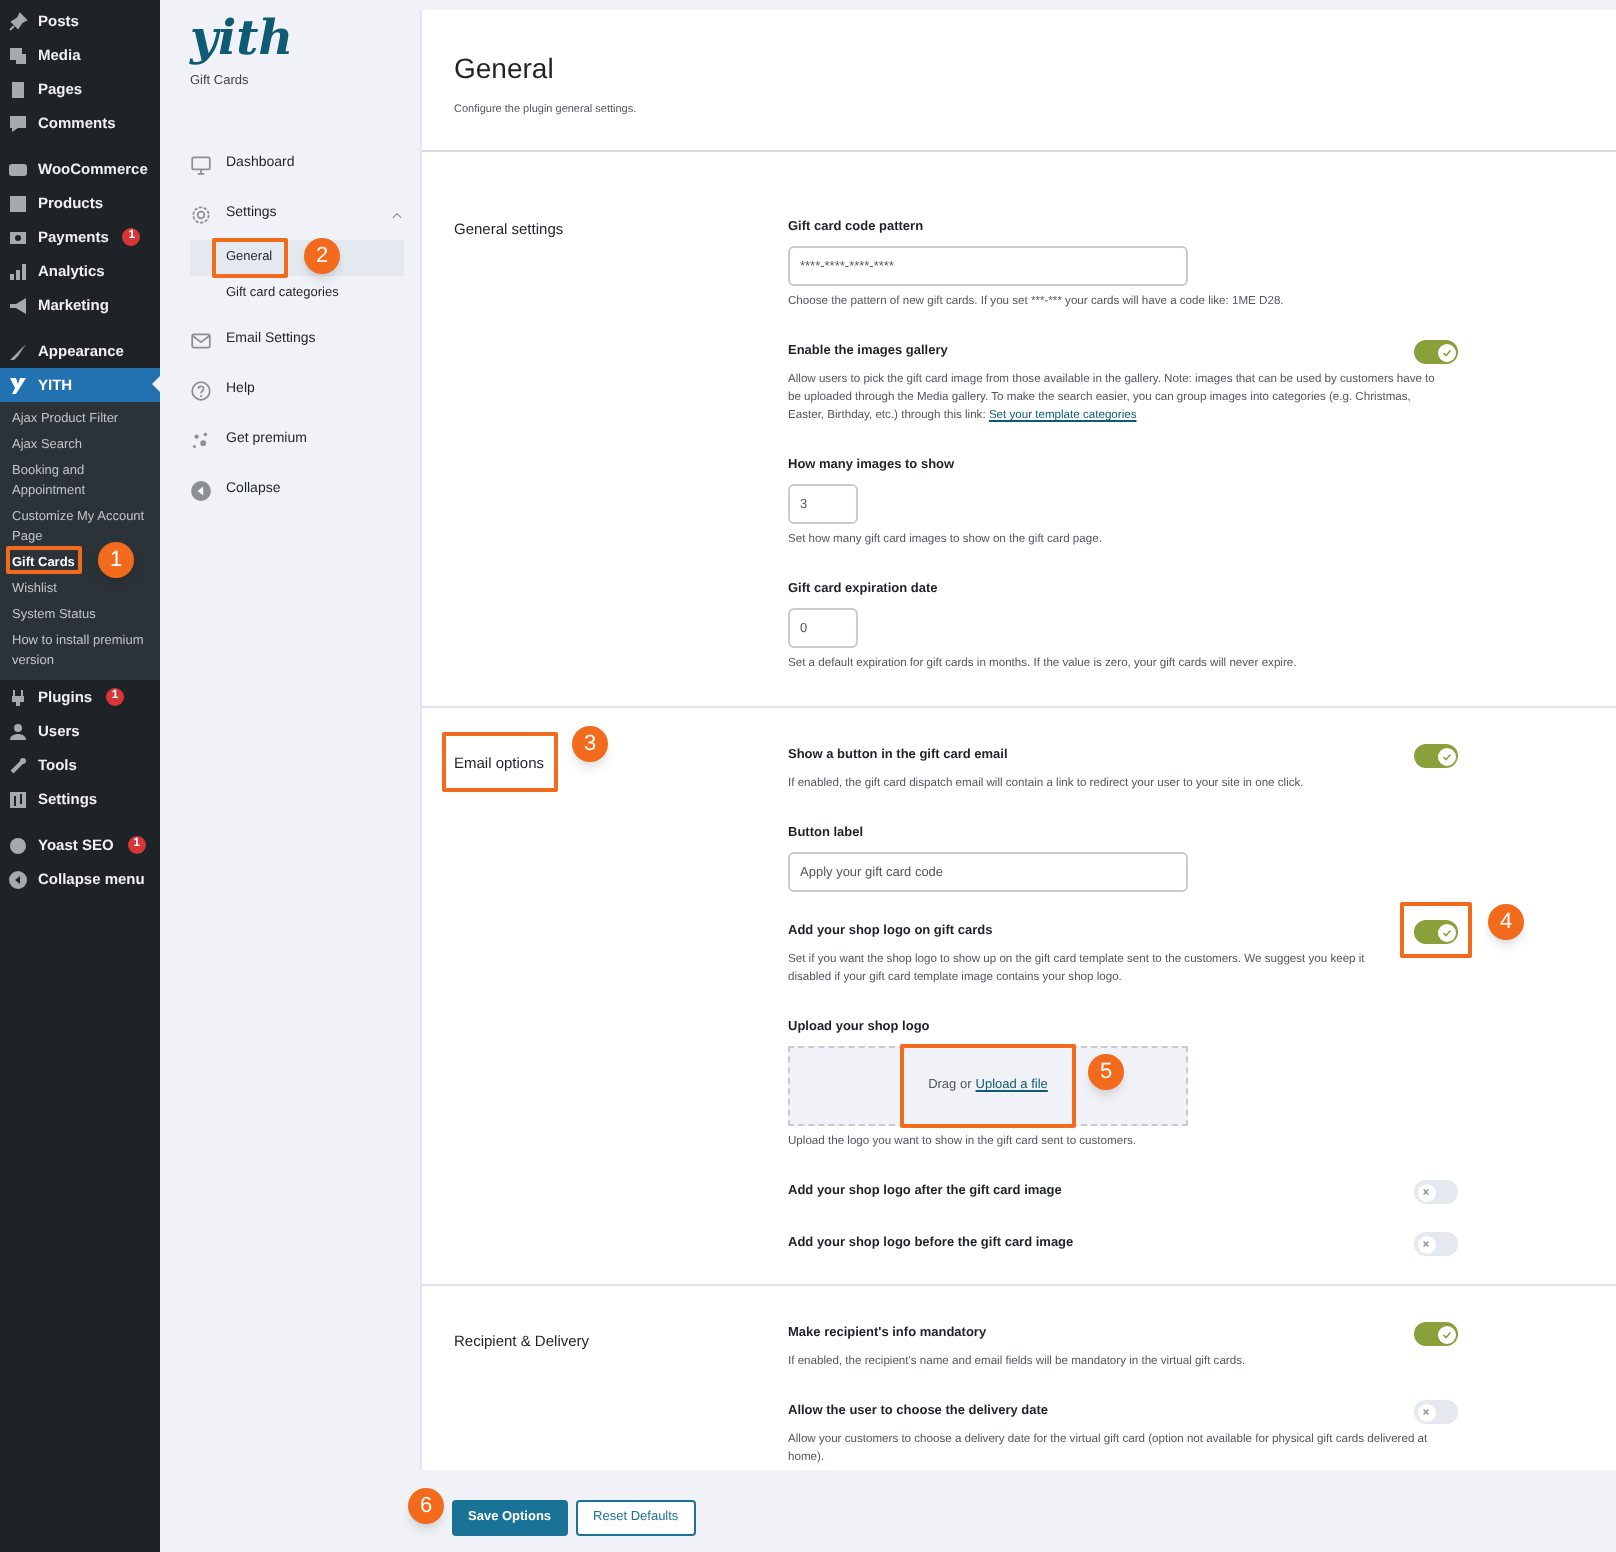  Describe the element at coordinates (18, 21) in the screenshot. I see `pushpin-icon` at that location.